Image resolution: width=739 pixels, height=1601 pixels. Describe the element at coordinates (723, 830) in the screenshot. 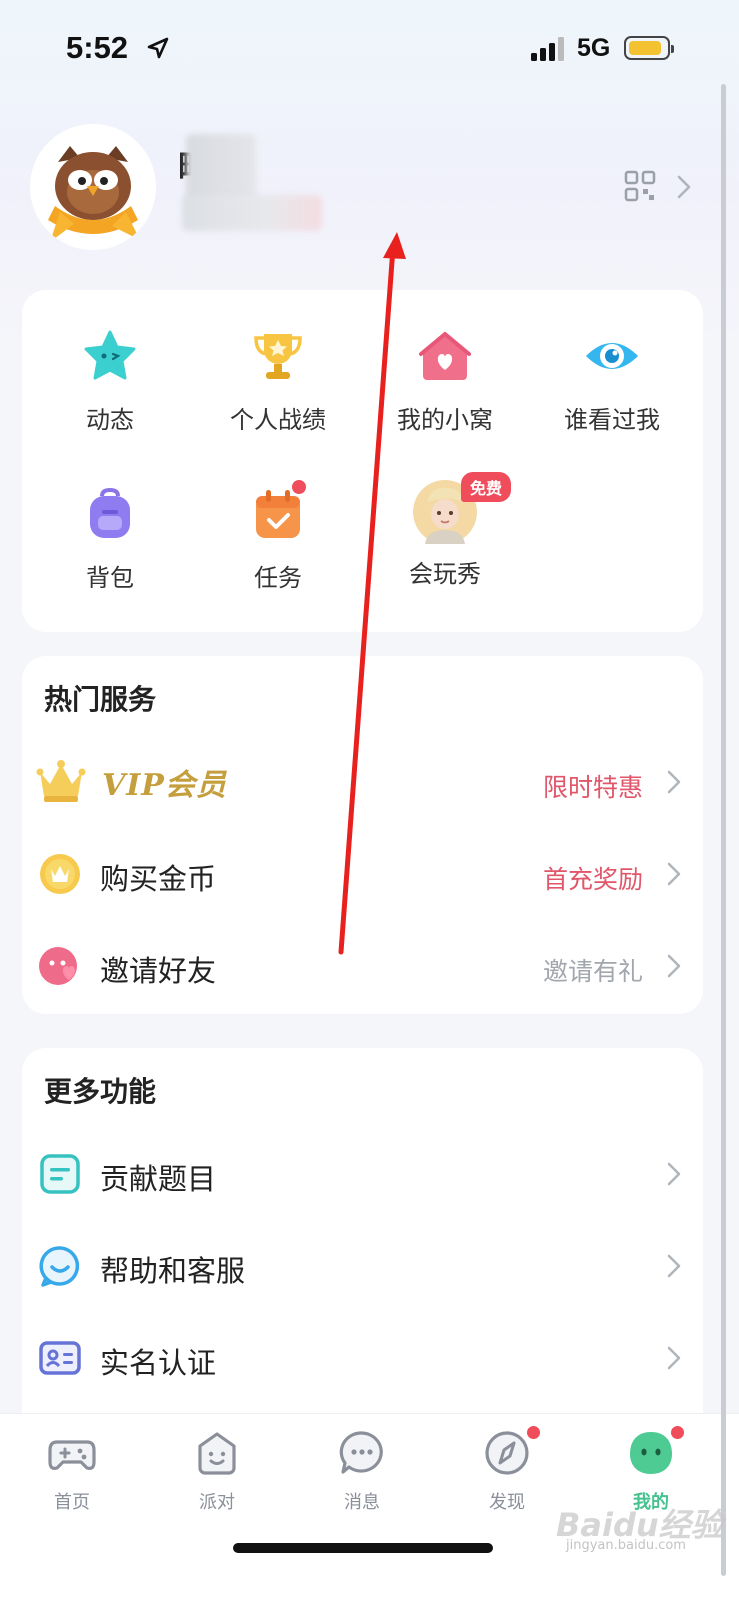

I see `scroll-indicator` at that location.